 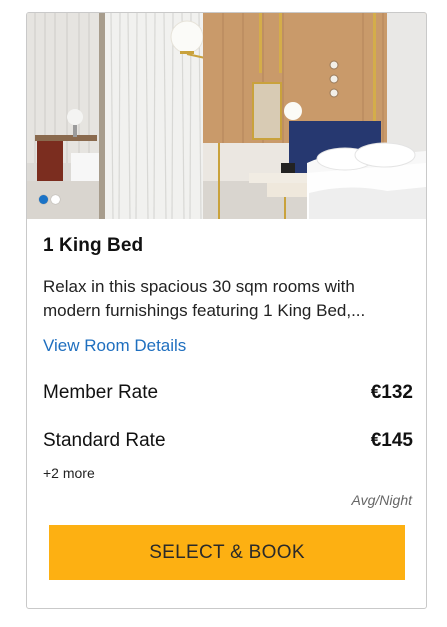 What do you see at coordinates (391, 440) in the screenshot?
I see `rate-price: €145` at bounding box center [391, 440].